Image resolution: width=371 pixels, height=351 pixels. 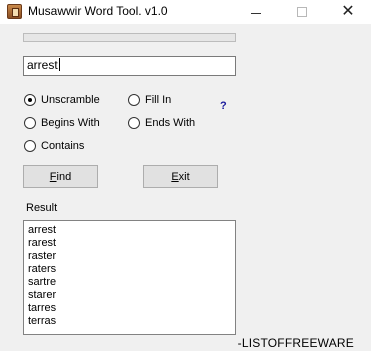 I want to click on radio-unscramble: Unscramble, so click(x=62, y=100).